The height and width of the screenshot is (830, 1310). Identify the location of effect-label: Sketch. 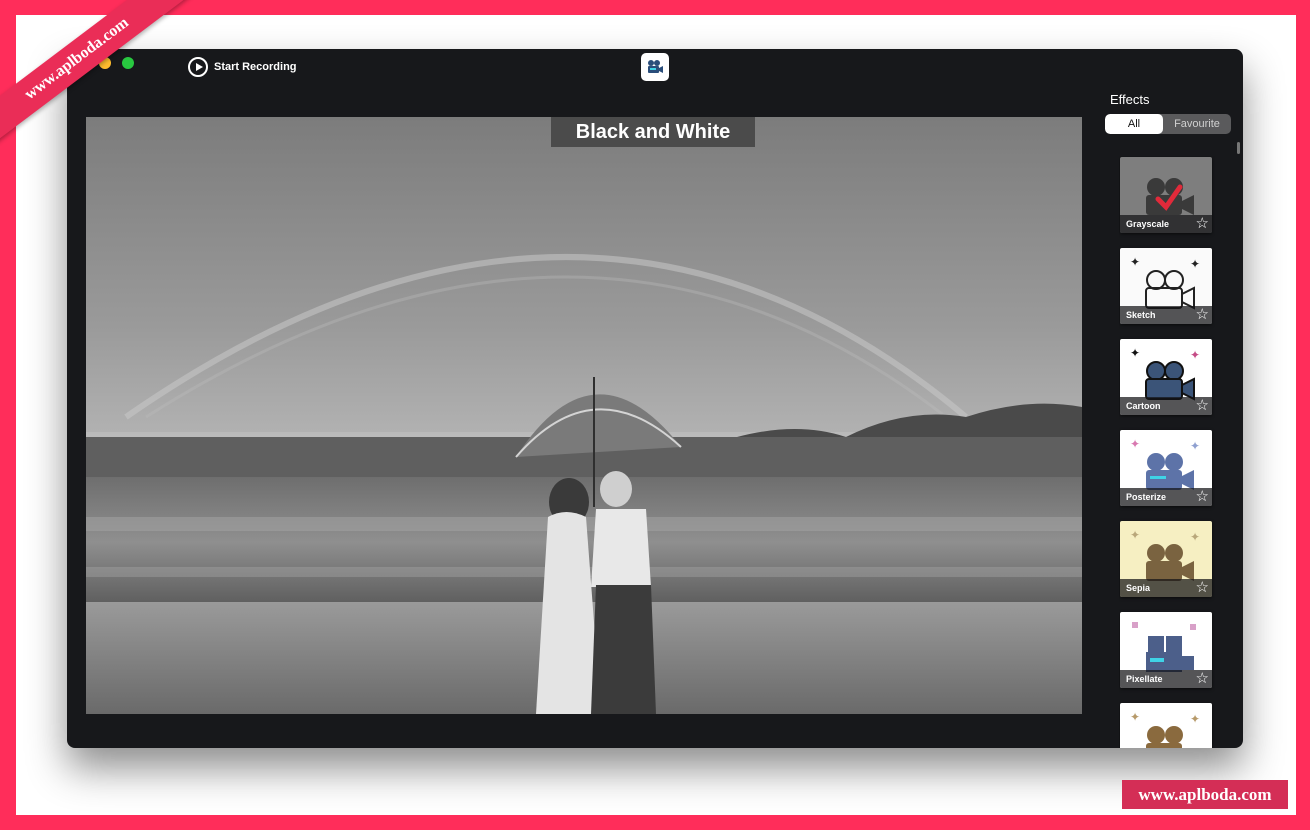
(1141, 315).